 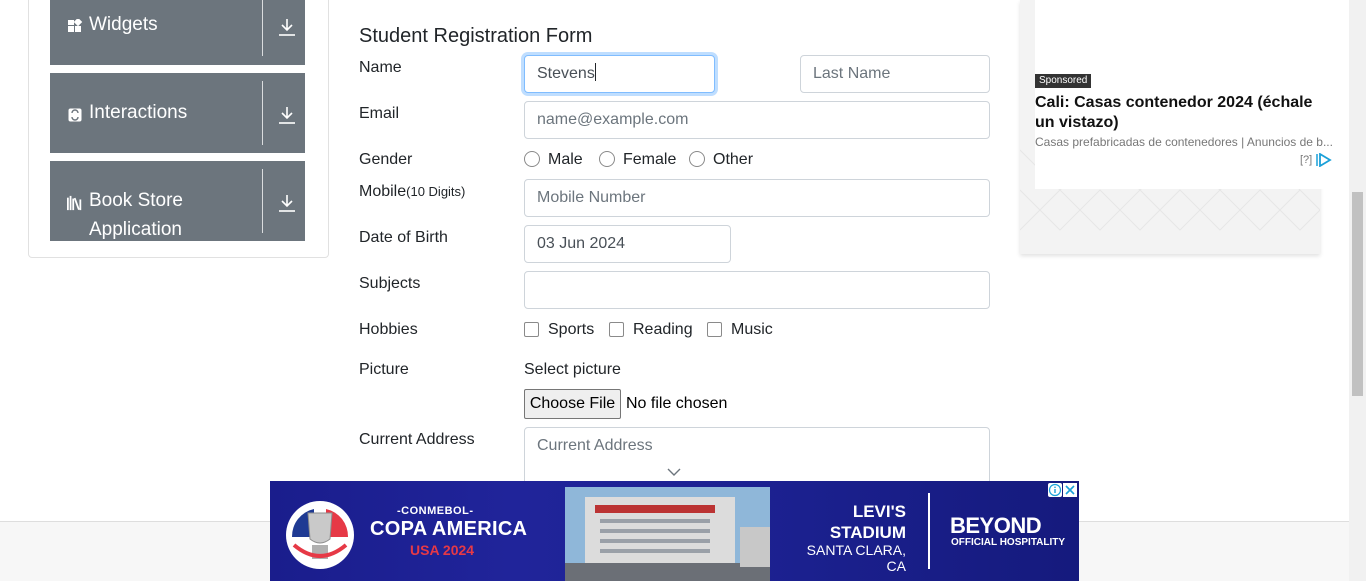 What do you see at coordinates (449, 529) in the screenshot?
I see `banner-copa-america: COPA AMERICA` at bounding box center [449, 529].